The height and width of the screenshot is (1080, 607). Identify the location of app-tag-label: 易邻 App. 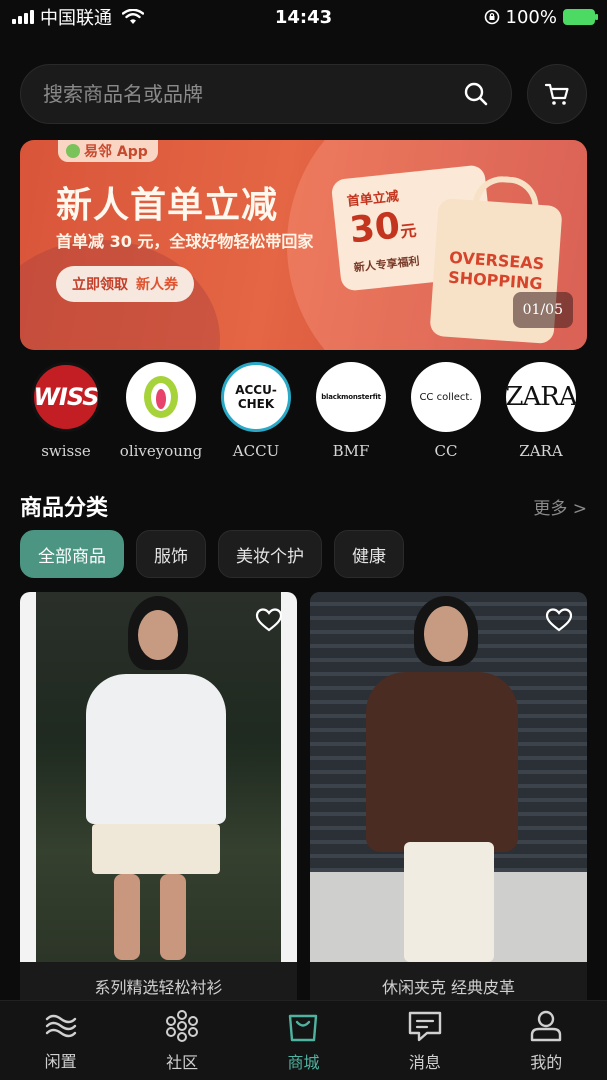
(116, 152).